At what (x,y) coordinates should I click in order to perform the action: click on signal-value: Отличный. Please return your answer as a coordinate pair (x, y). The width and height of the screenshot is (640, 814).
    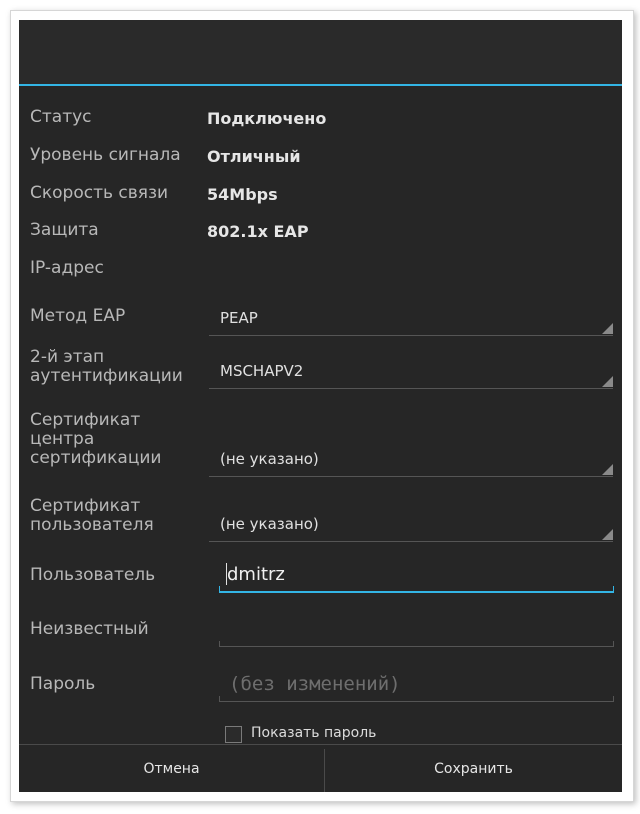
    Looking at the image, I should click on (254, 156).